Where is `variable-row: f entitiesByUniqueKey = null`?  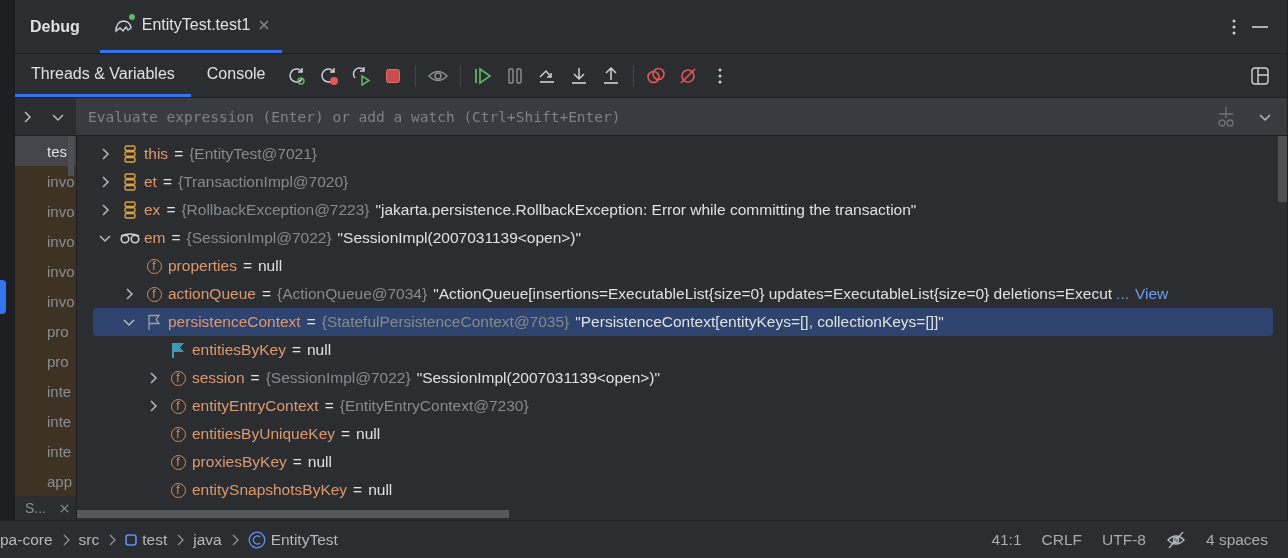
variable-row: f entitiesByUniqueKey = null is located at coordinates (683, 434).